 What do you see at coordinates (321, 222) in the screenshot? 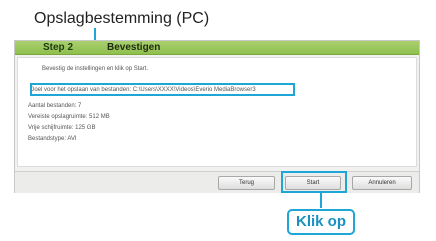
I see `click-callout-label: Klik op` at bounding box center [321, 222].